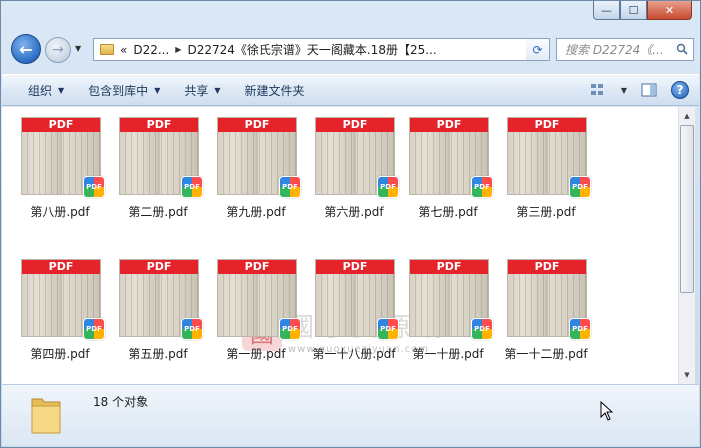  Describe the element at coordinates (196, 90) in the screenshot. I see `share-label: 共享` at that location.